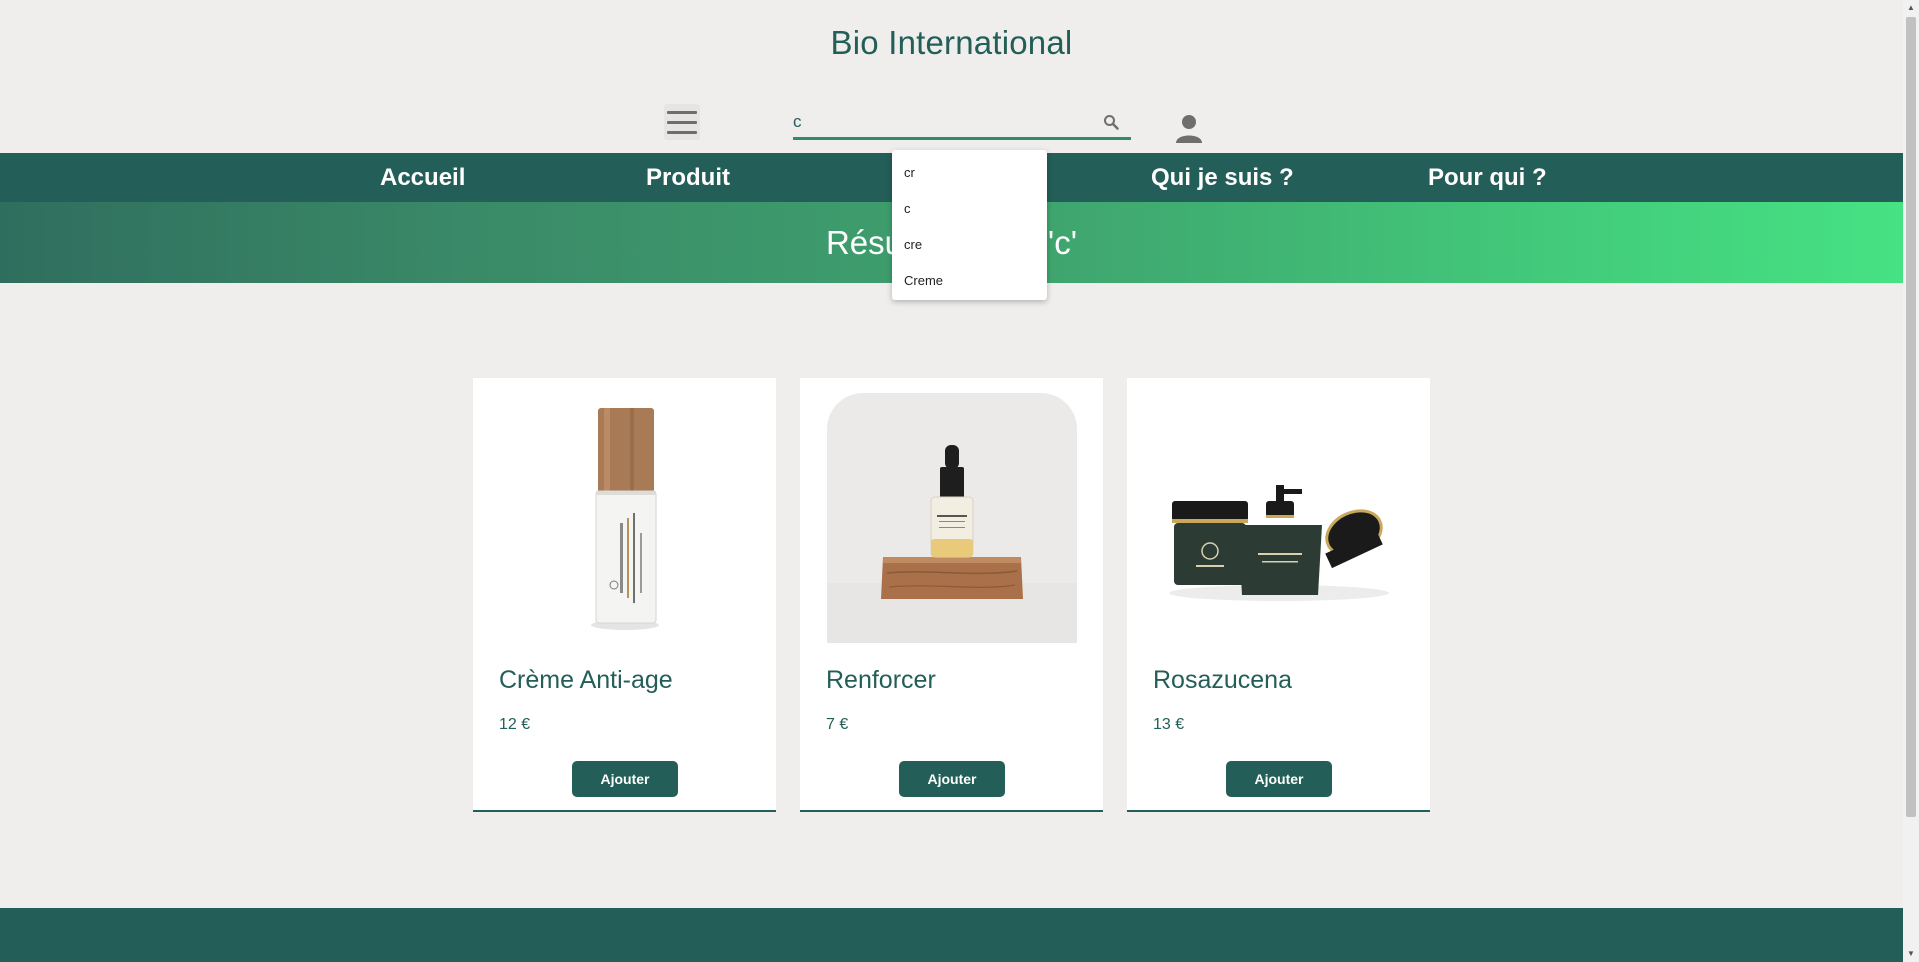  I want to click on product-name: Rosazucena, so click(1222, 680).